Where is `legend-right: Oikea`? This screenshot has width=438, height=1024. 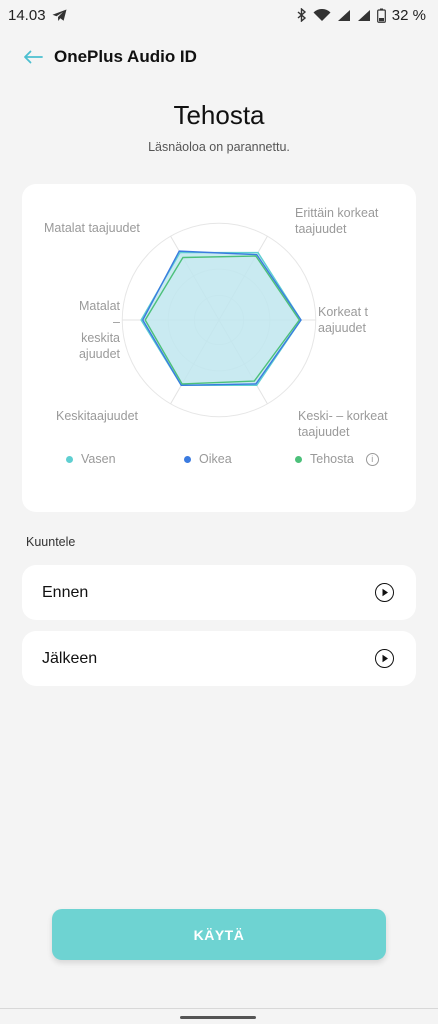
legend-right: Oikea is located at coordinates (208, 459).